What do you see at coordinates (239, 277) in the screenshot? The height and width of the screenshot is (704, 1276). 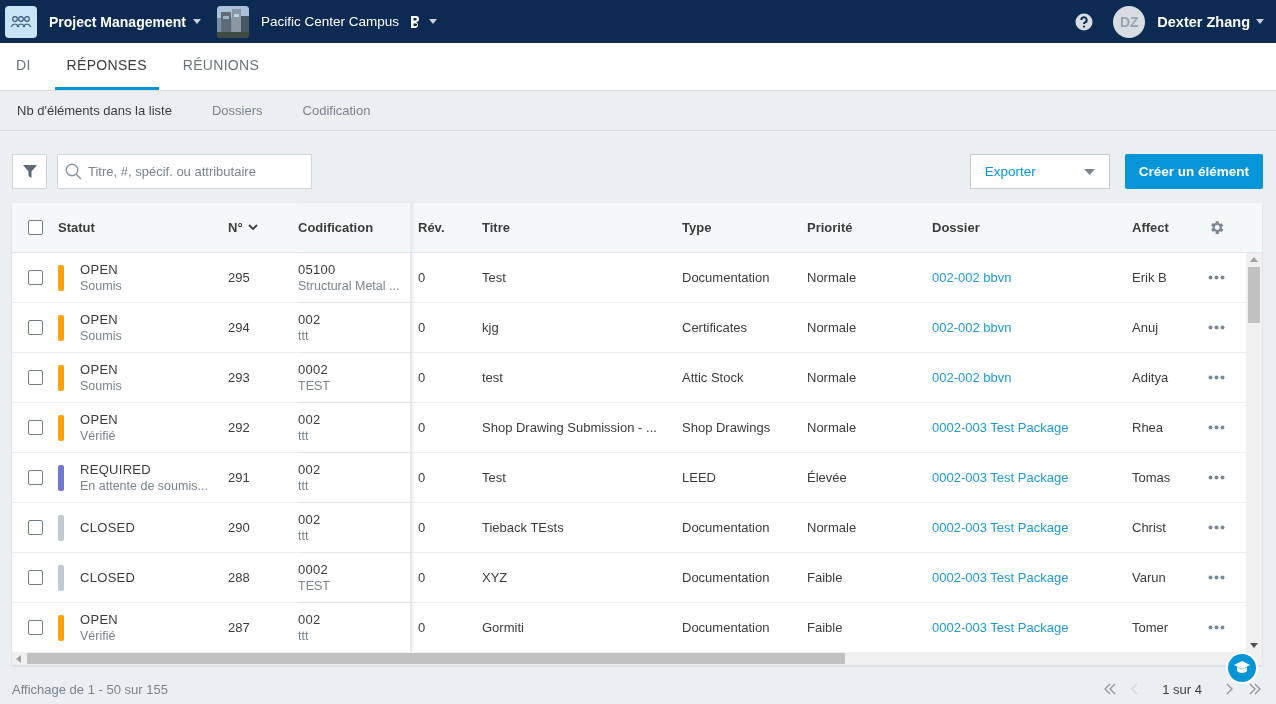 I see `number-cell: 295` at bounding box center [239, 277].